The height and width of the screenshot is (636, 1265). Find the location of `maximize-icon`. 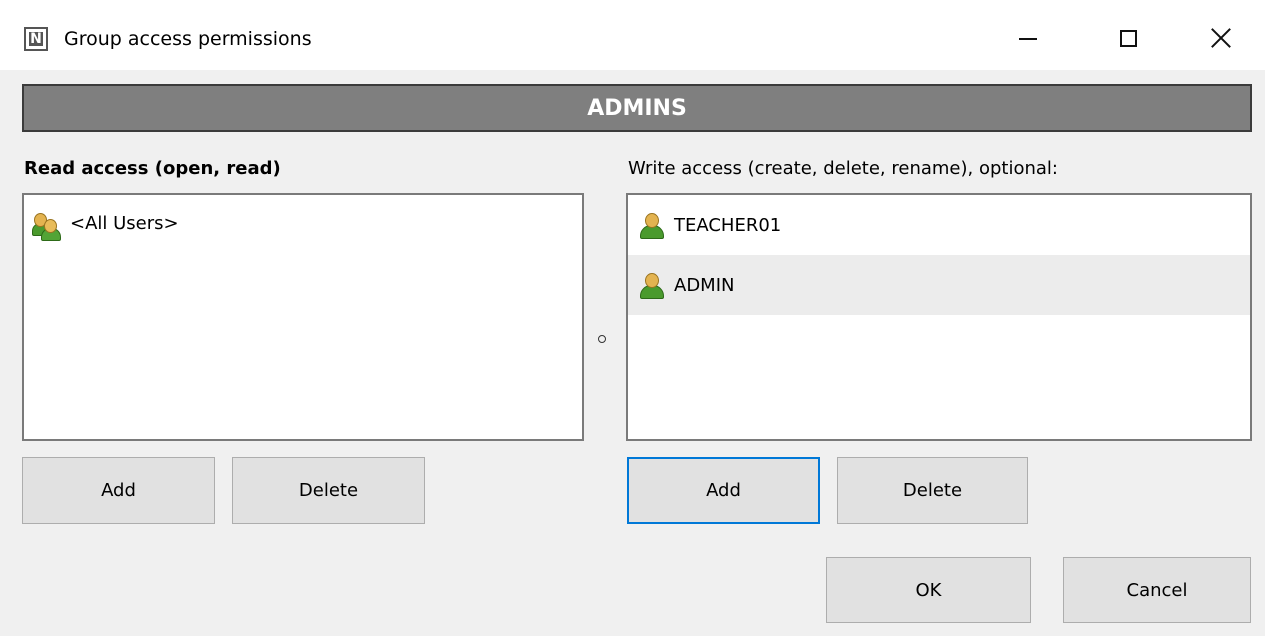

maximize-icon is located at coordinates (1128, 38).